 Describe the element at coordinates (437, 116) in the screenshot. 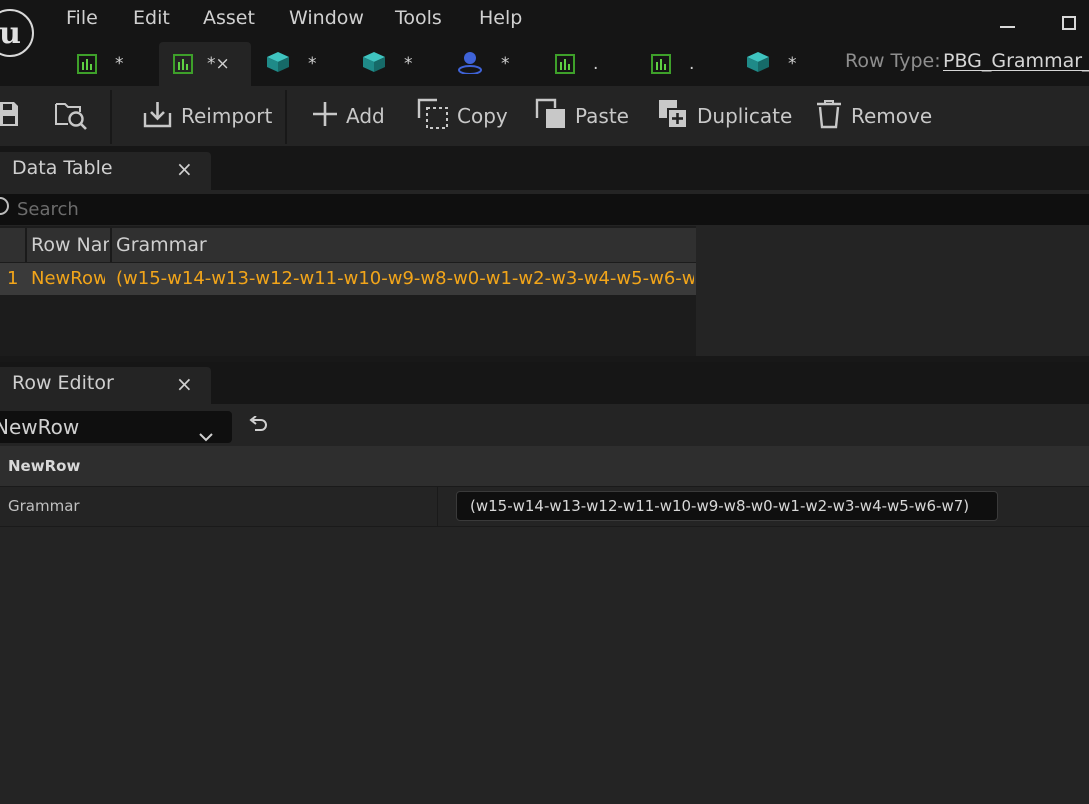

I see `copy-icon` at that location.